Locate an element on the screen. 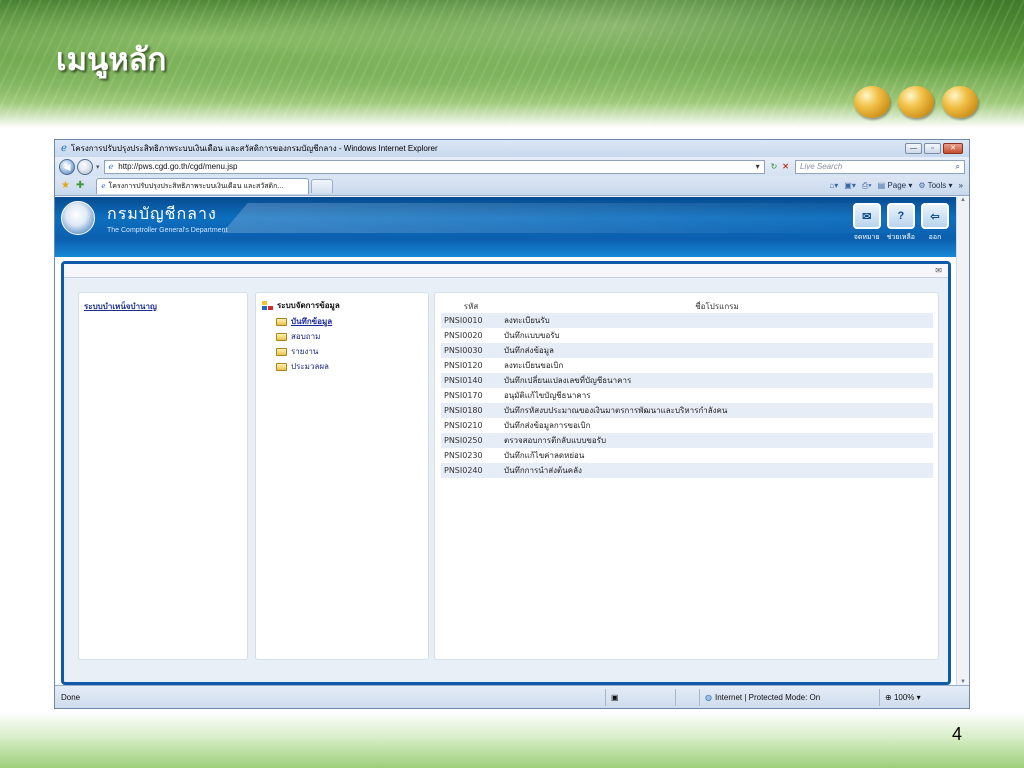 Image resolution: width=1024 pixels, height=768 pixels. security-zone: ◍ Internet | Protected Mode: On is located at coordinates (789, 697).